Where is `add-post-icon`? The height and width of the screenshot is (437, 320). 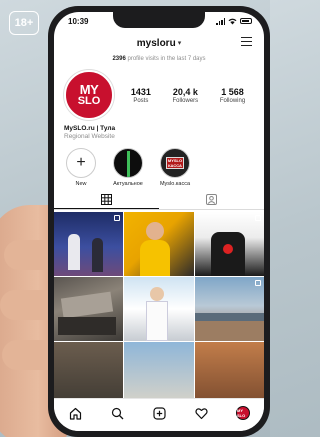 add-post-icon is located at coordinates (159, 413).